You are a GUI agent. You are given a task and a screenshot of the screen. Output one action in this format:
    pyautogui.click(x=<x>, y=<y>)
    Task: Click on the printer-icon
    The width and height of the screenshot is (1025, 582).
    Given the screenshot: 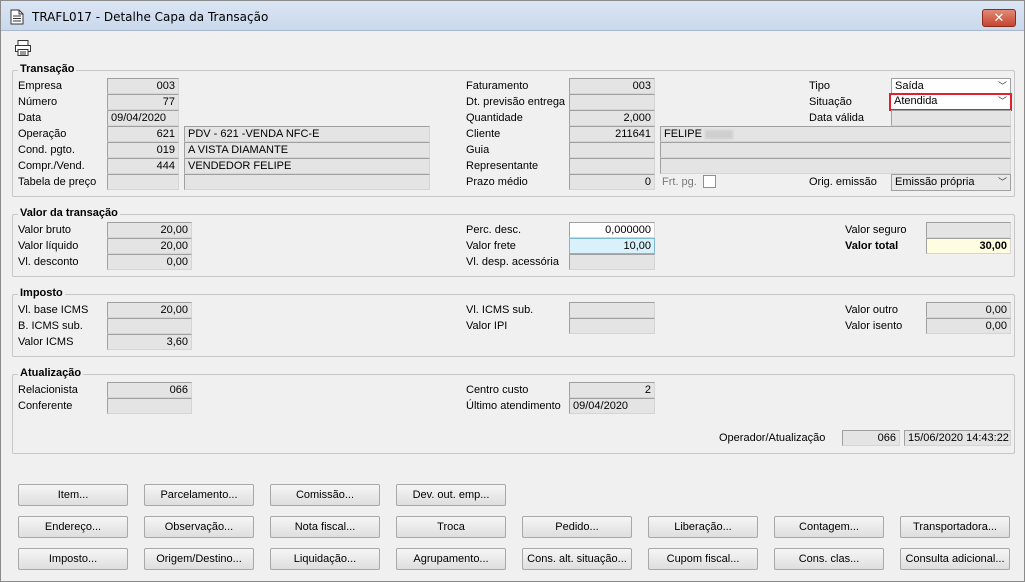 What is the action you would take?
    pyautogui.click(x=23, y=48)
    